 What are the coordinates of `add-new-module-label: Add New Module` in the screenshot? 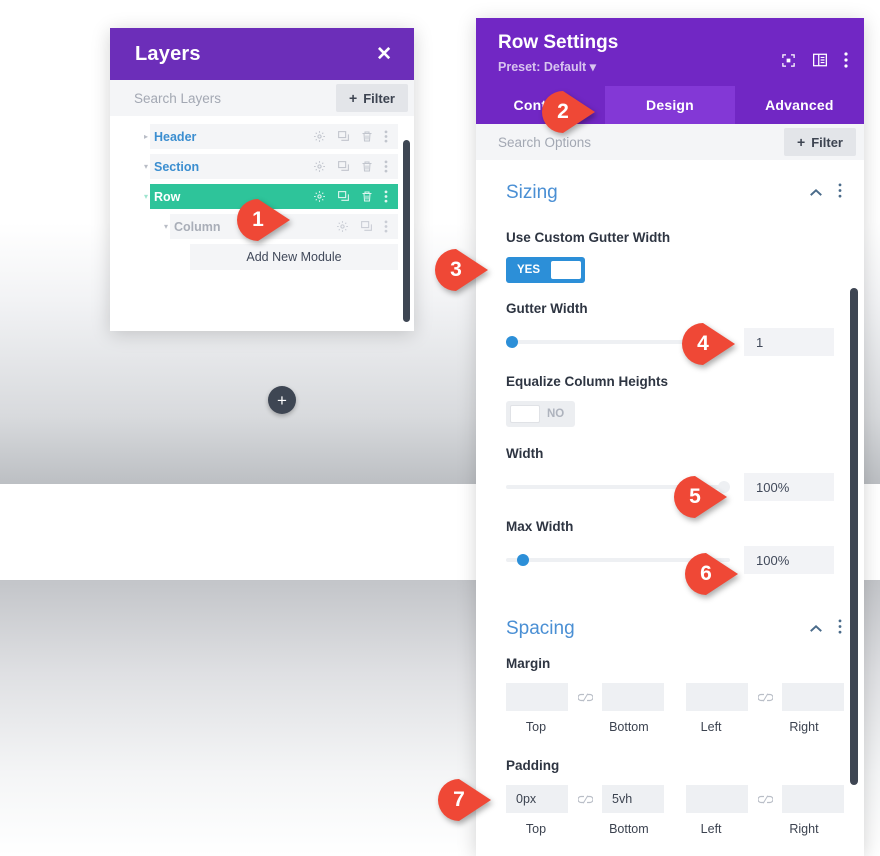 It's located at (294, 257).